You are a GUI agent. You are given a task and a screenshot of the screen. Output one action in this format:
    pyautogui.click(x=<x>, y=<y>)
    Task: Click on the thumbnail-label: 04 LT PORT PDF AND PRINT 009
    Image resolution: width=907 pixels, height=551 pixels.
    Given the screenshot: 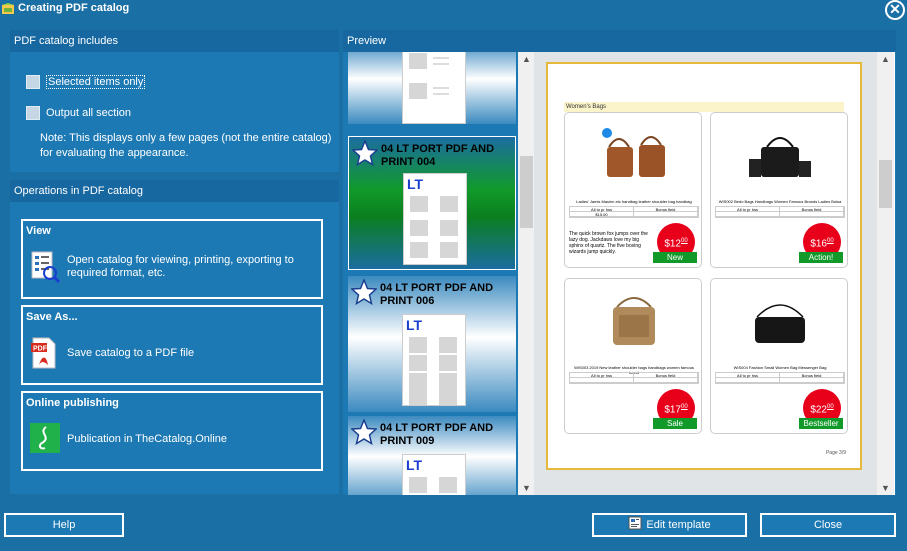 What is the action you would take?
    pyautogui.click(x=437, y=434)
    